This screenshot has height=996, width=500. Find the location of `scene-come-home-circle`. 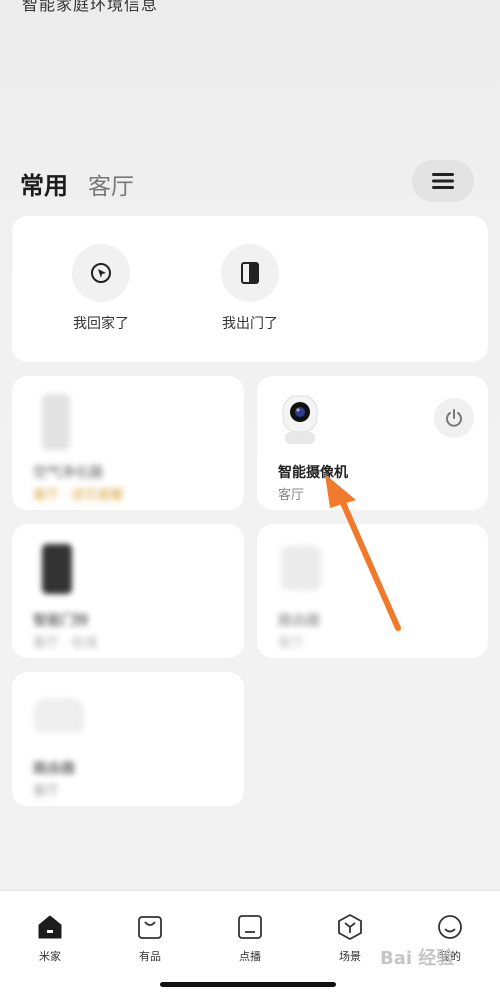

scene-come-home-circle is located at coordinates (101, 273).